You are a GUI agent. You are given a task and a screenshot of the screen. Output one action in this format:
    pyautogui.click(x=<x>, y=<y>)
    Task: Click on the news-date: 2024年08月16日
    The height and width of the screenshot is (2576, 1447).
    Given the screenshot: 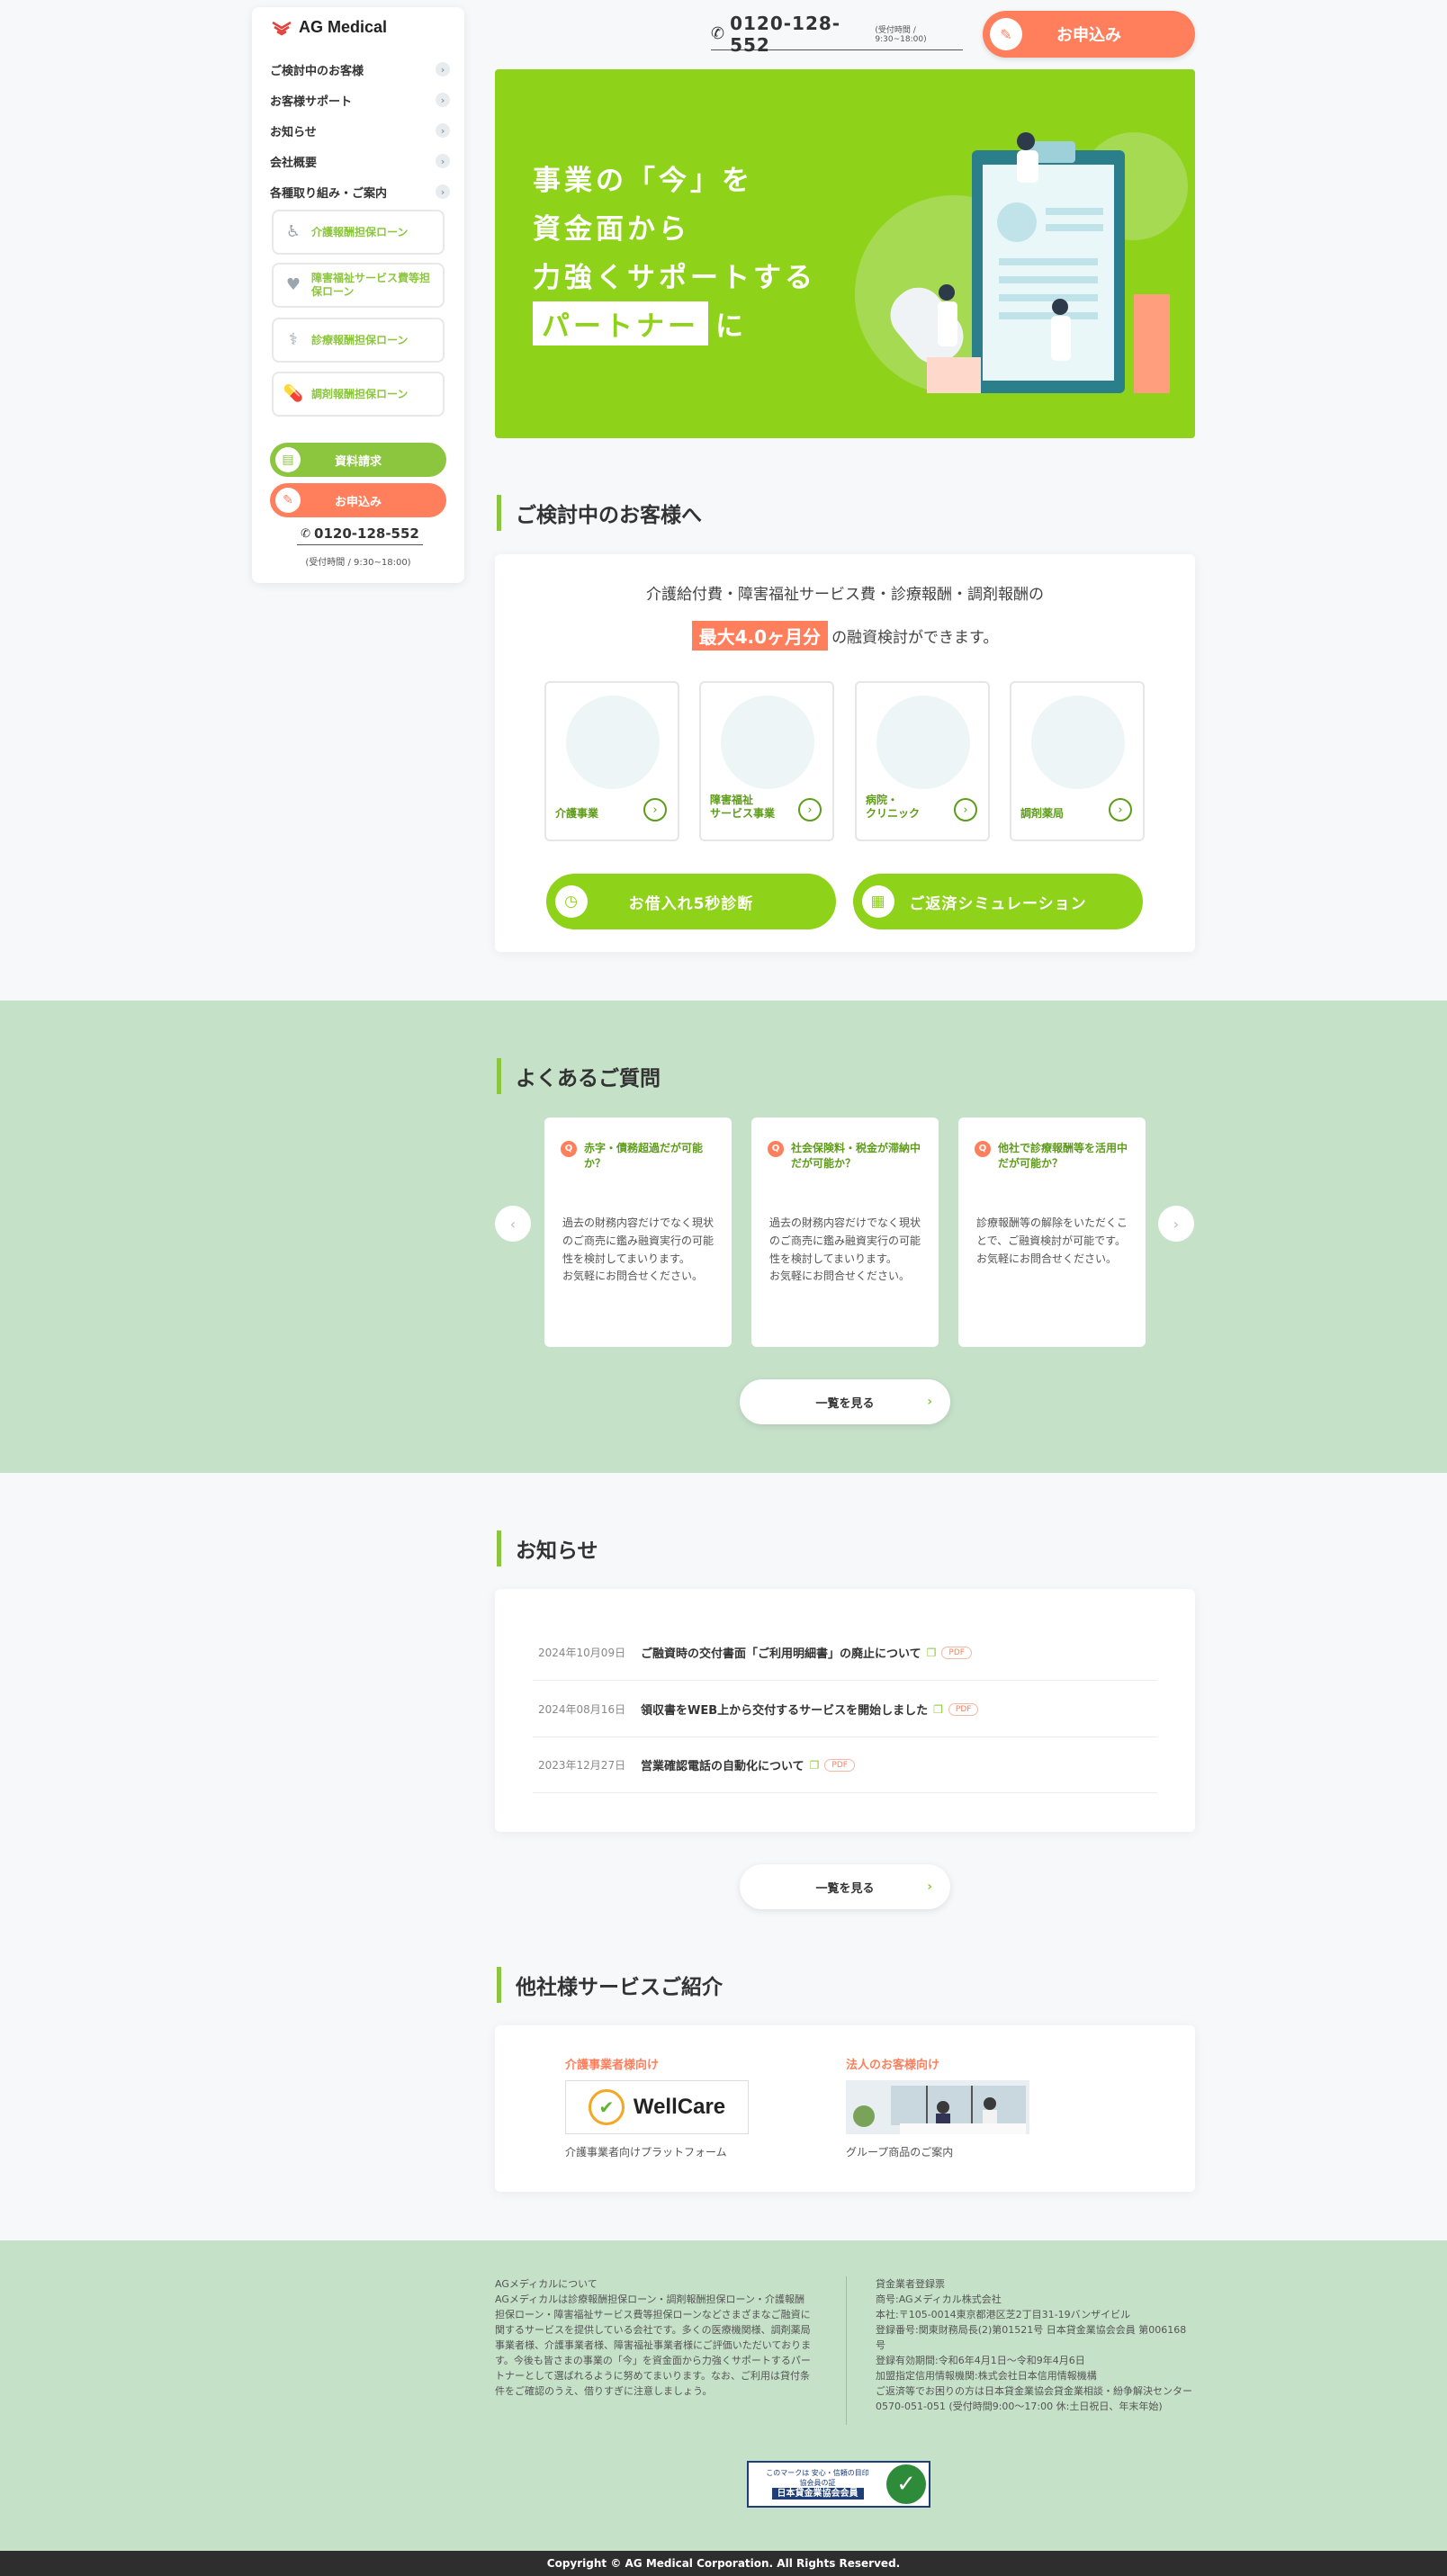 What is the action you would take?
    pyautogui.click(x=582, y=1710)
    